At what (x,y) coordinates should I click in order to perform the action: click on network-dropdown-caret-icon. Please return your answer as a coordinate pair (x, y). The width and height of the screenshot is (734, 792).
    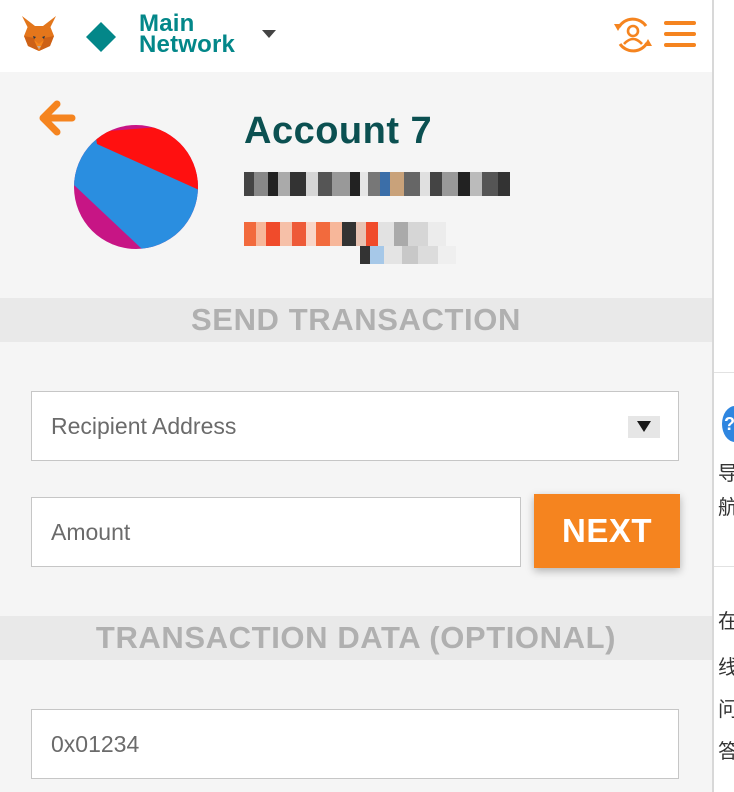
    Looking at the image, I should click on (269, 34).